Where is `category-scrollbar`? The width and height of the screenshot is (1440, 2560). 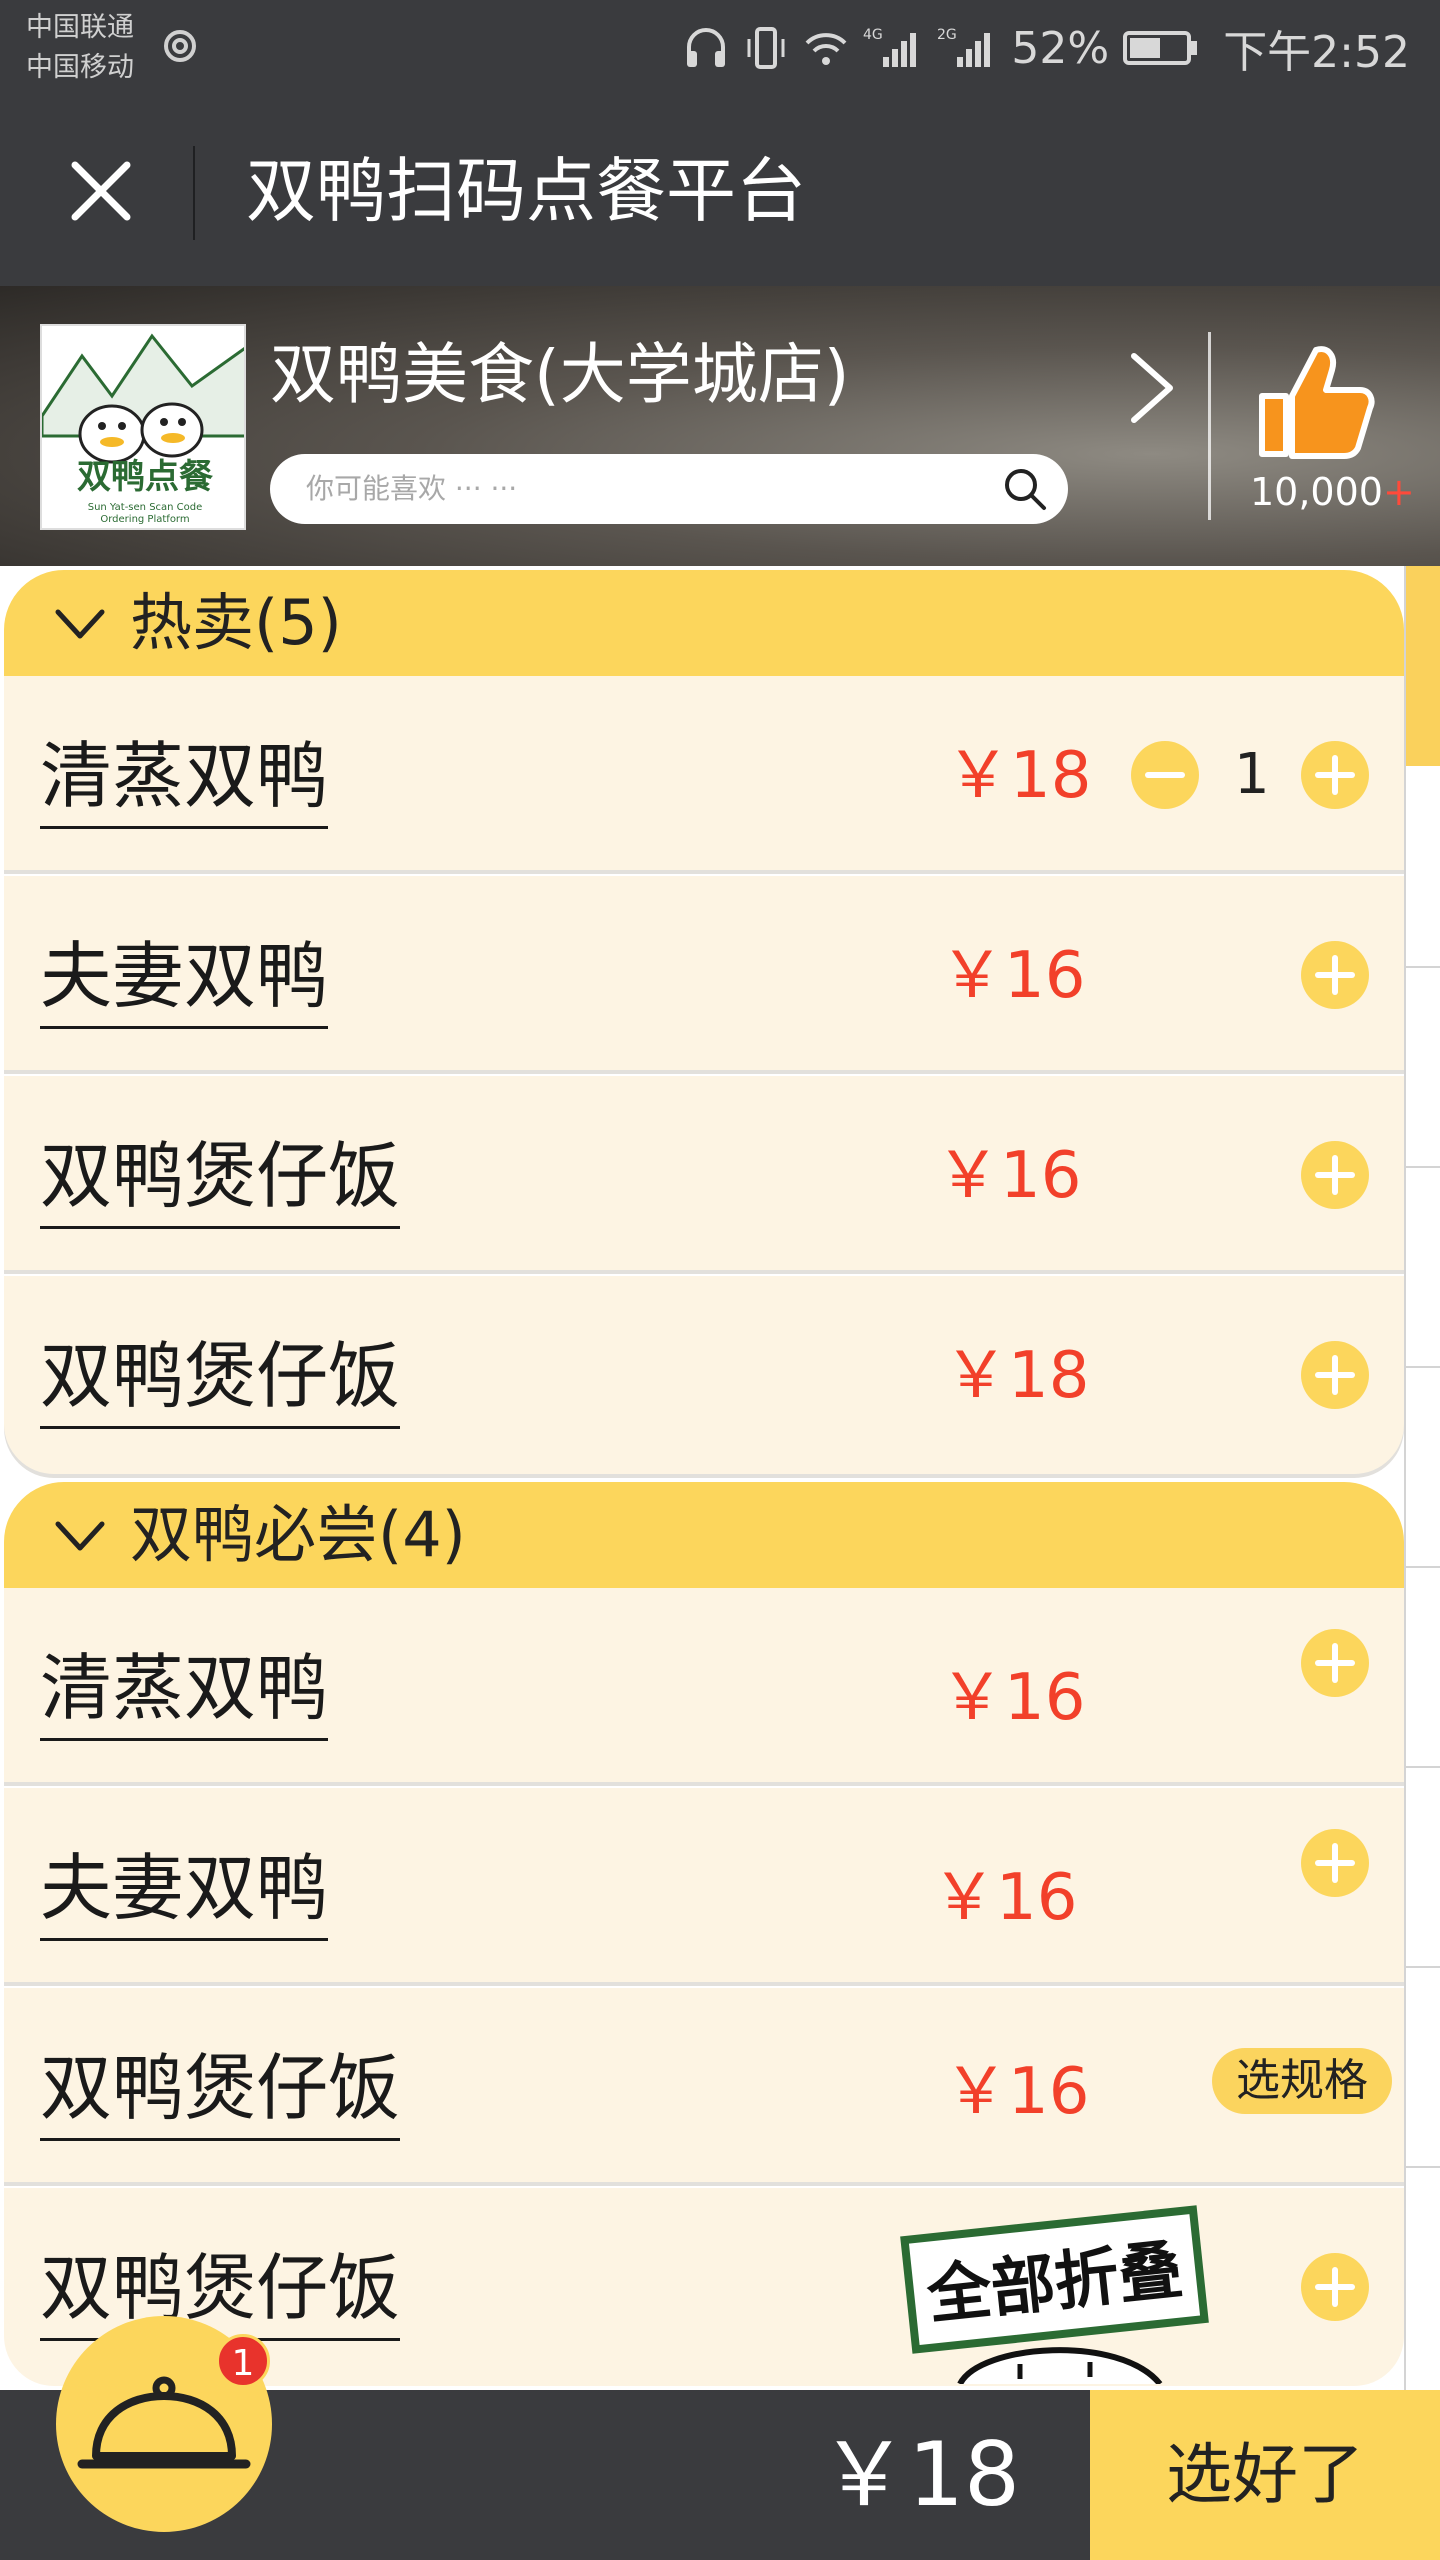 category-scrollbar is located at coordinates (1422, 1478).